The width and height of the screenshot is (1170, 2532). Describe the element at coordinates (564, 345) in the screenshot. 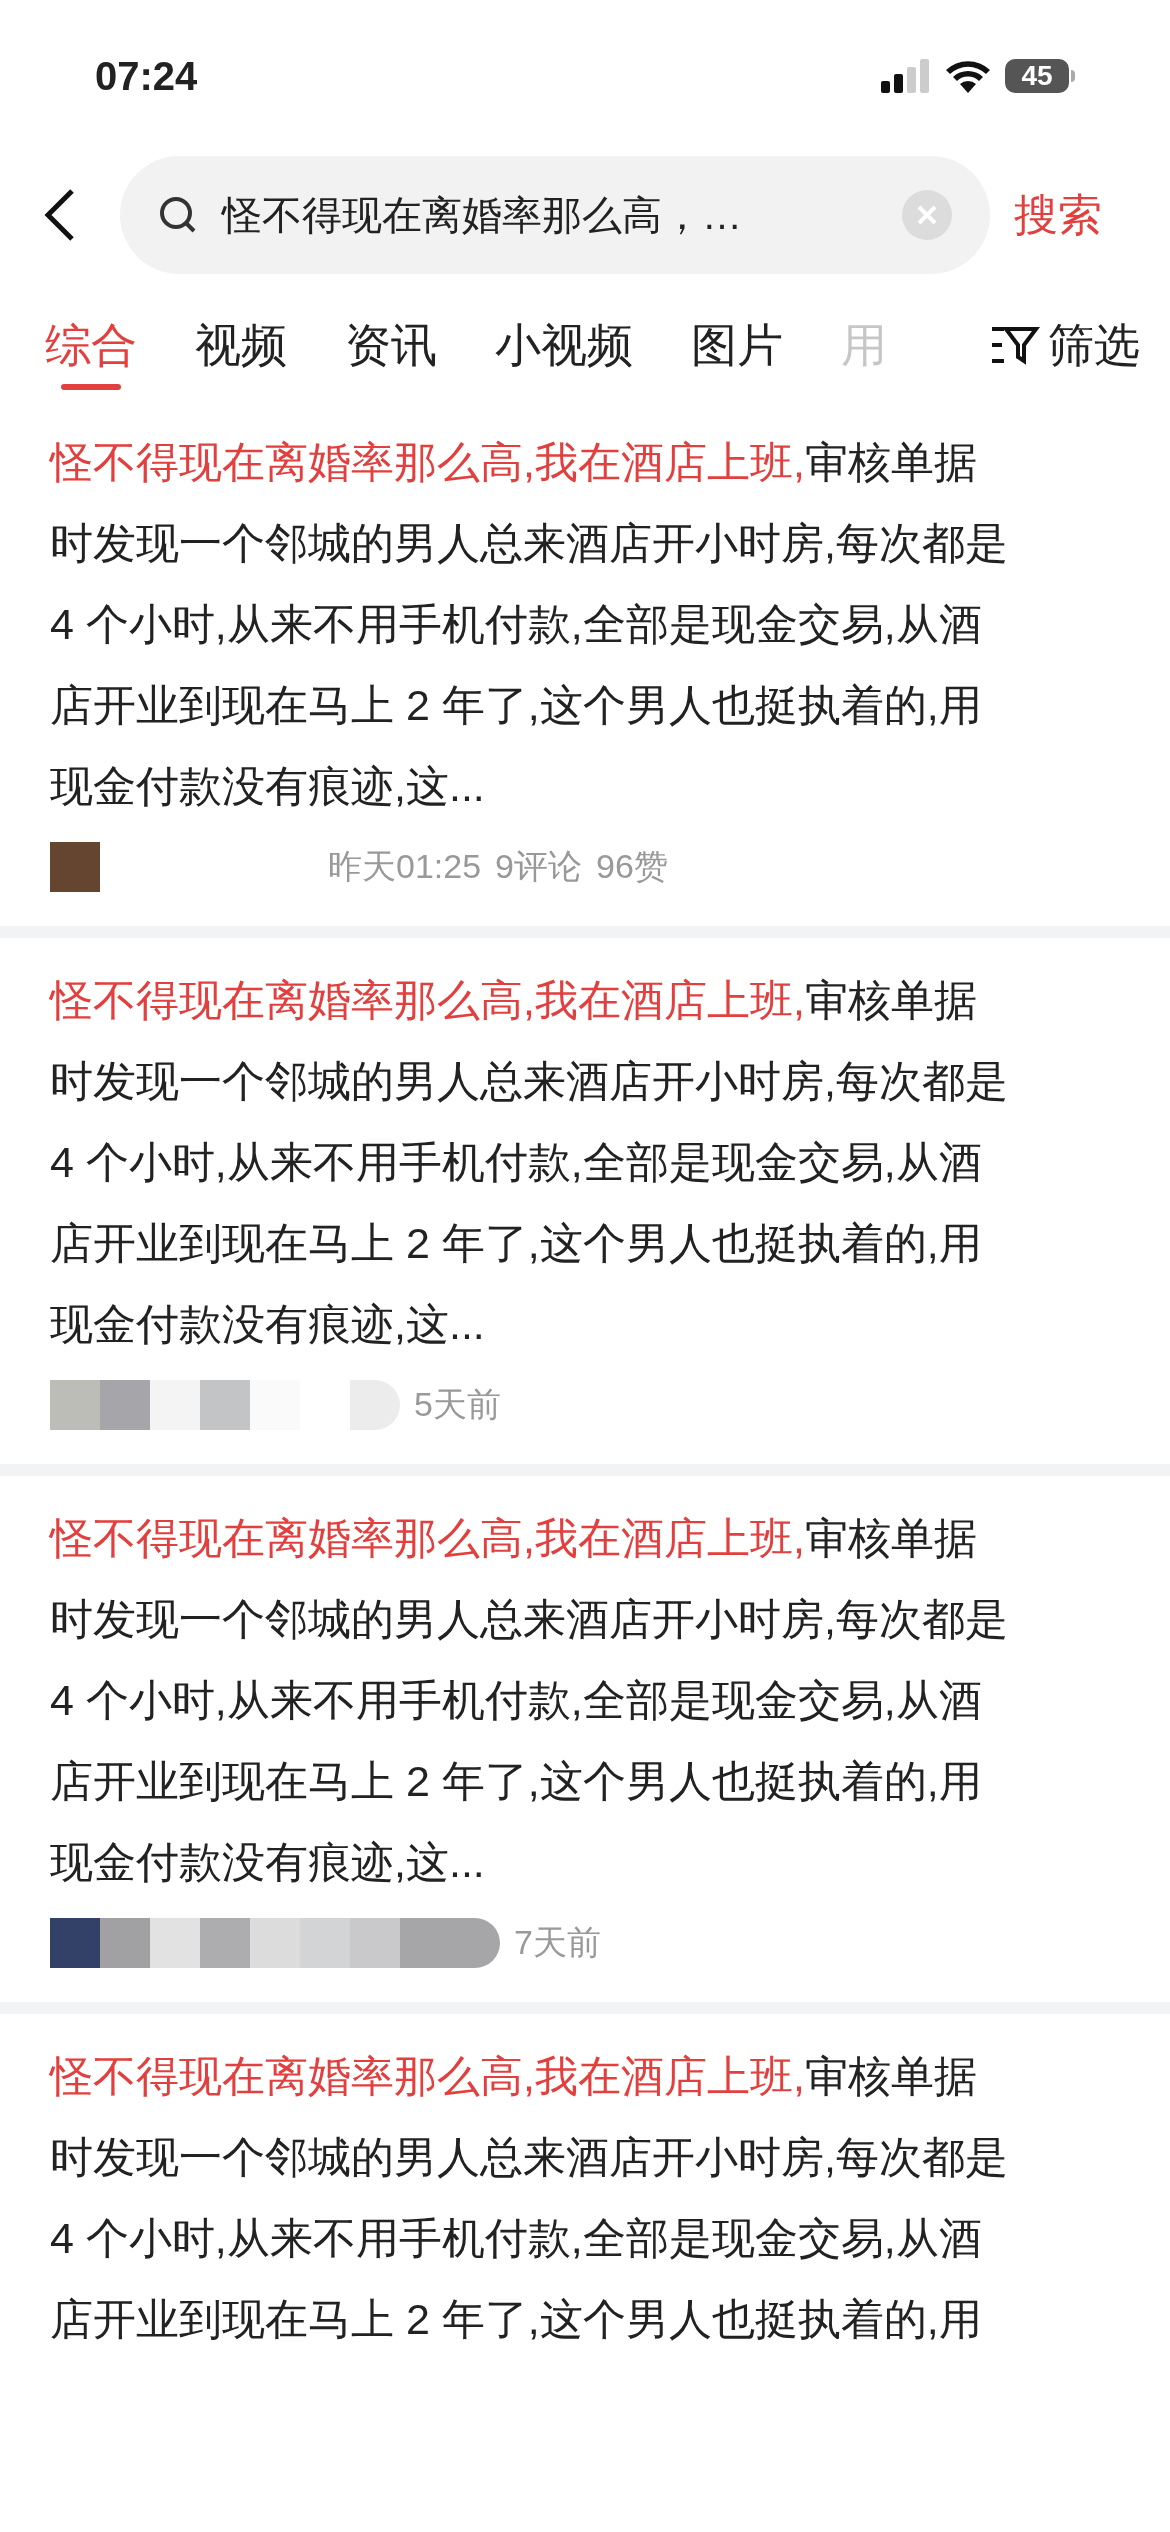

I see `category-tab: 小视频` at that location.